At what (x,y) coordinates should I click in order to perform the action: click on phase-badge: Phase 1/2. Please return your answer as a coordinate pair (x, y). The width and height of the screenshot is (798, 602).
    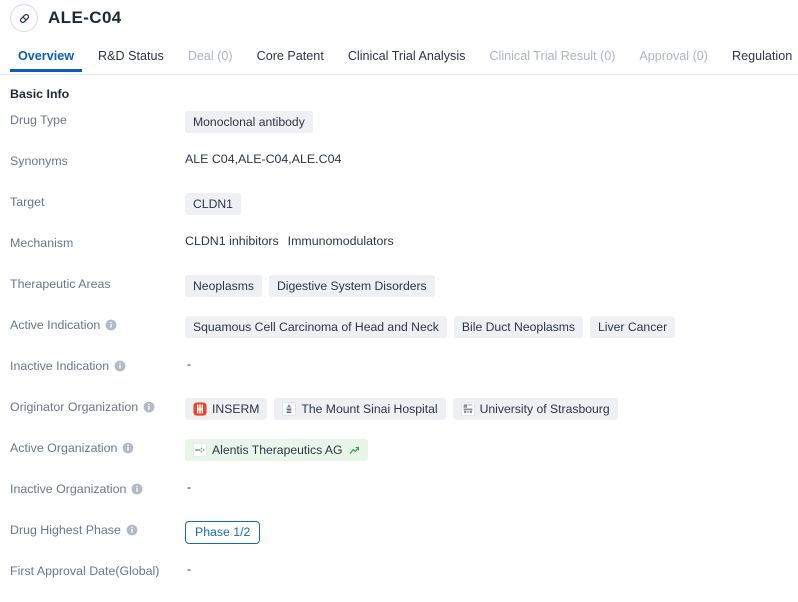
    Looking at the image, I should click on (223, 532).